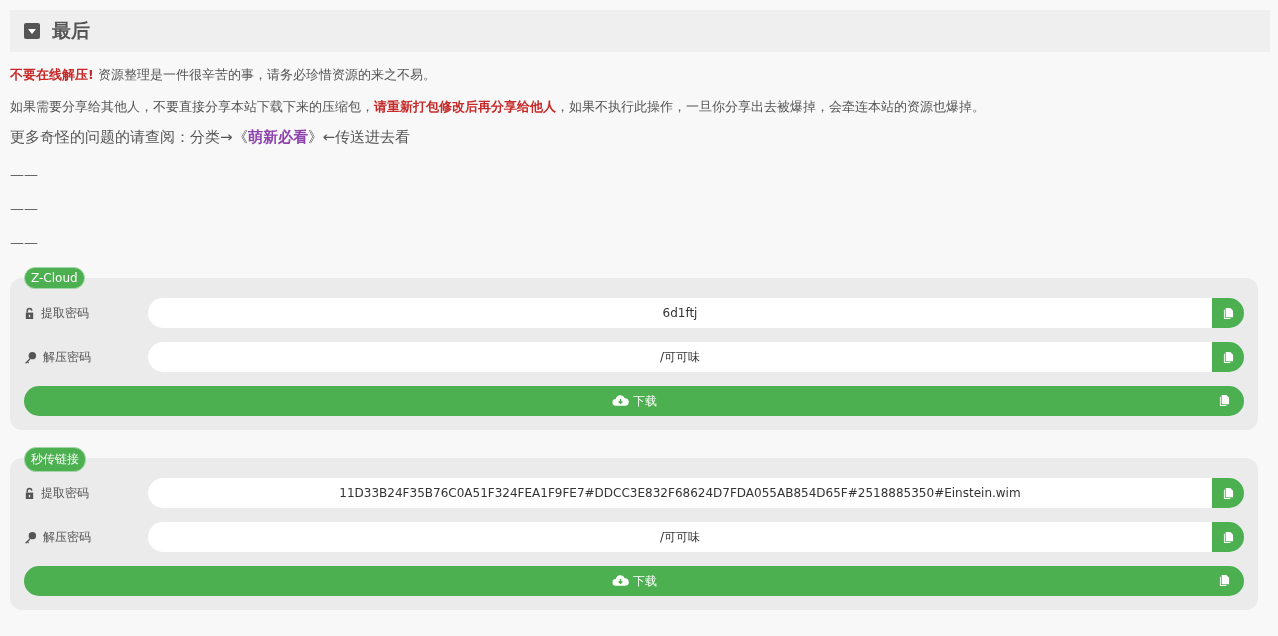 The height and width of the screenshot is (636, 1278). I want to click on password-field: 11D33B24F35B76C0A51F324FEA1F9FE7#DDCC3E832F68624D7FDA055AB854D65F#2518885350#Einstein.wim, so click(680, 493).